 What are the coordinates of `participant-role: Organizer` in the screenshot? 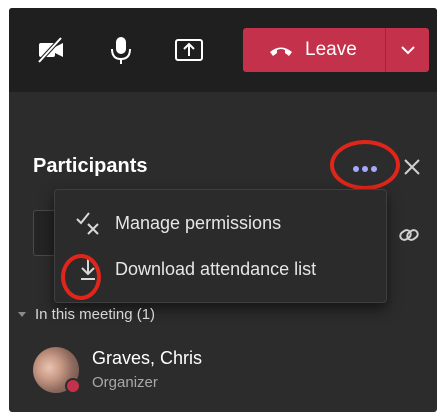 It's located at (125, 382).